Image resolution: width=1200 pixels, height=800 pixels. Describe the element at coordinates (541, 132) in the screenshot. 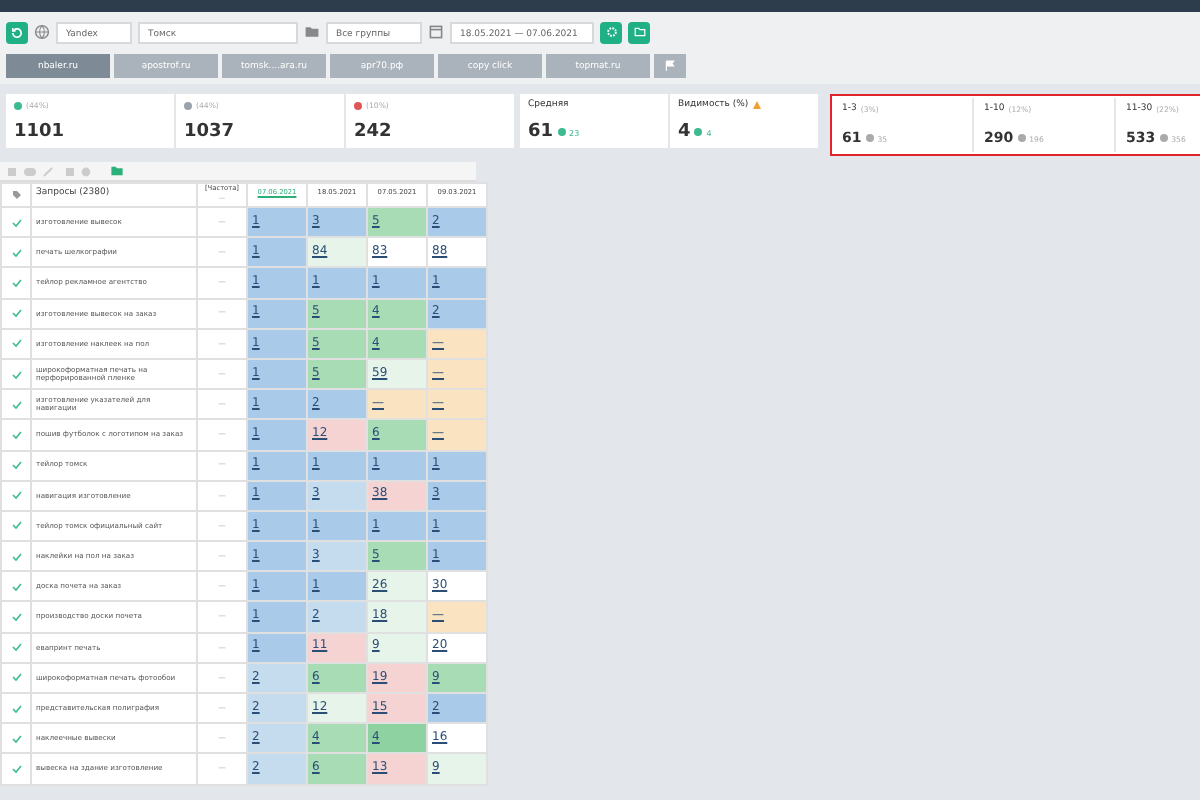

I see `stat-value: 61` at that location.